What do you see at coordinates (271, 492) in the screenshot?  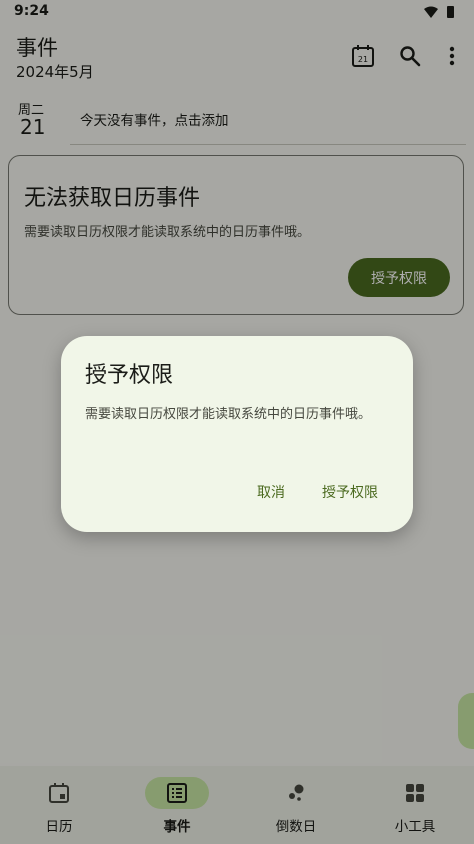 I see `dialog-cancel-button: 取消` at bounding box center [271, 492].